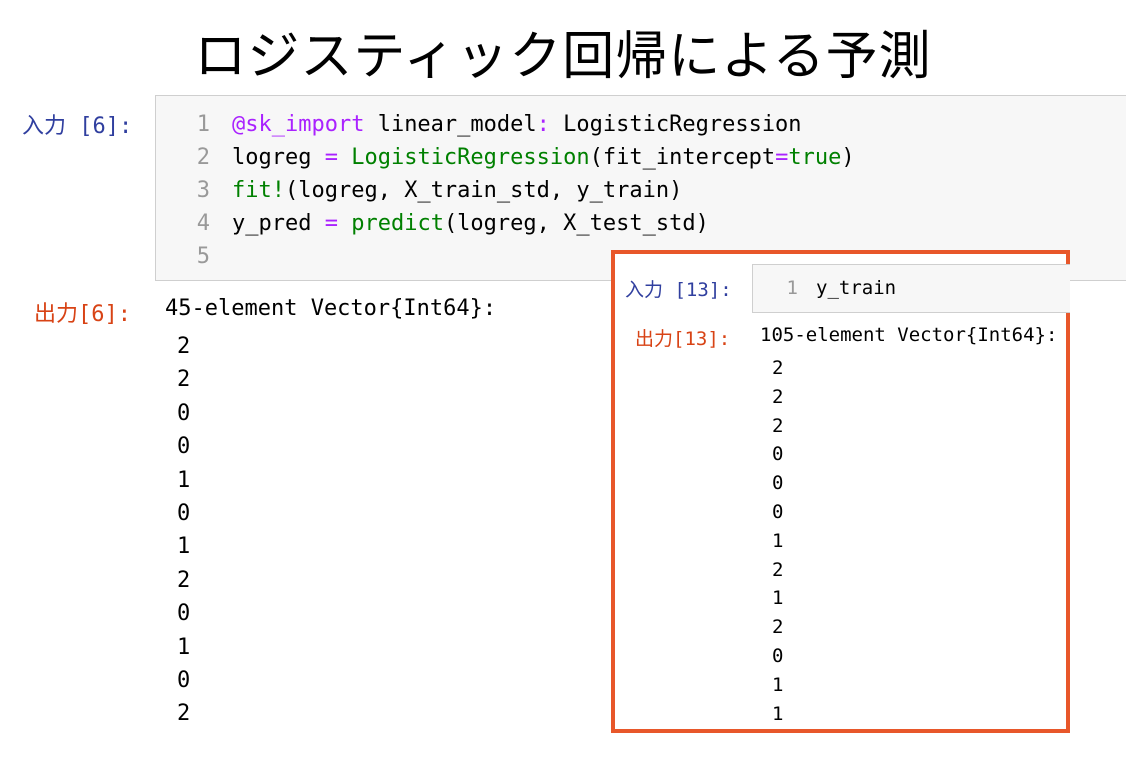 This screenshot has width=1126, height=765. I want to click on output-prompt: 出力[13]:, so click(683, 339).